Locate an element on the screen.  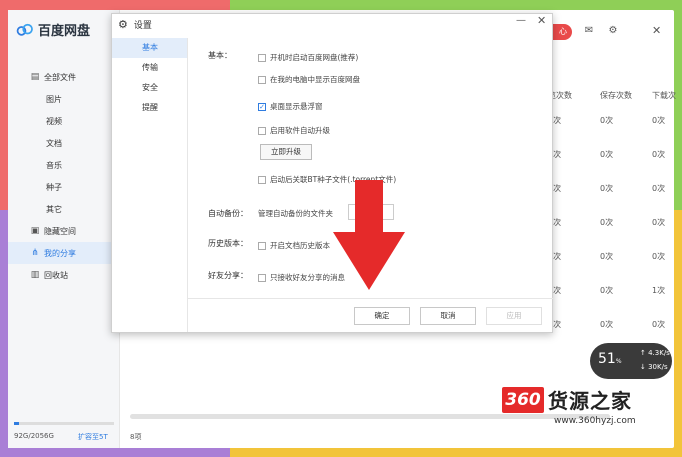
table-row: 0次 0次 1次 is located at coordinates (615, 302).